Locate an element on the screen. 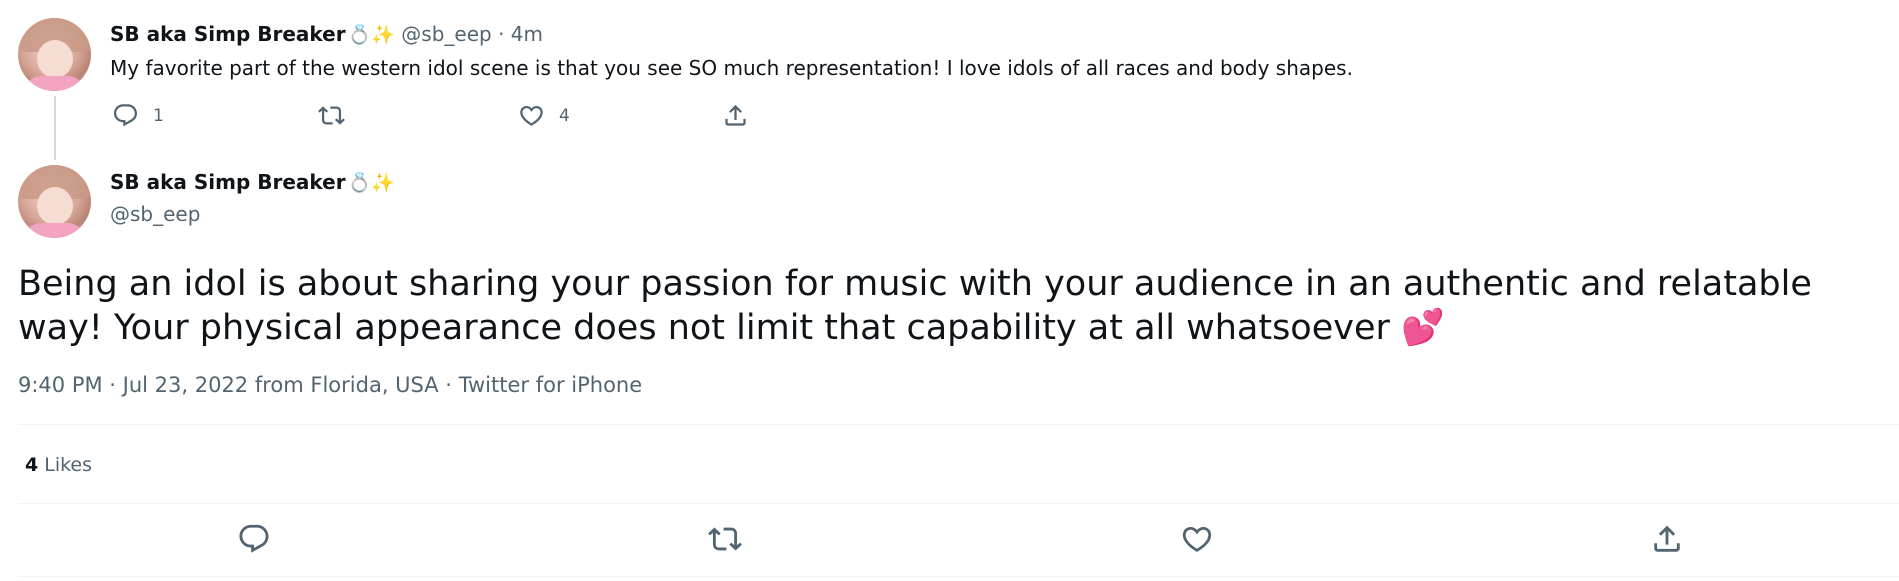 This screenshot has height=581, width=1899. likes-count: 4 is located at coordinates (32, 465).